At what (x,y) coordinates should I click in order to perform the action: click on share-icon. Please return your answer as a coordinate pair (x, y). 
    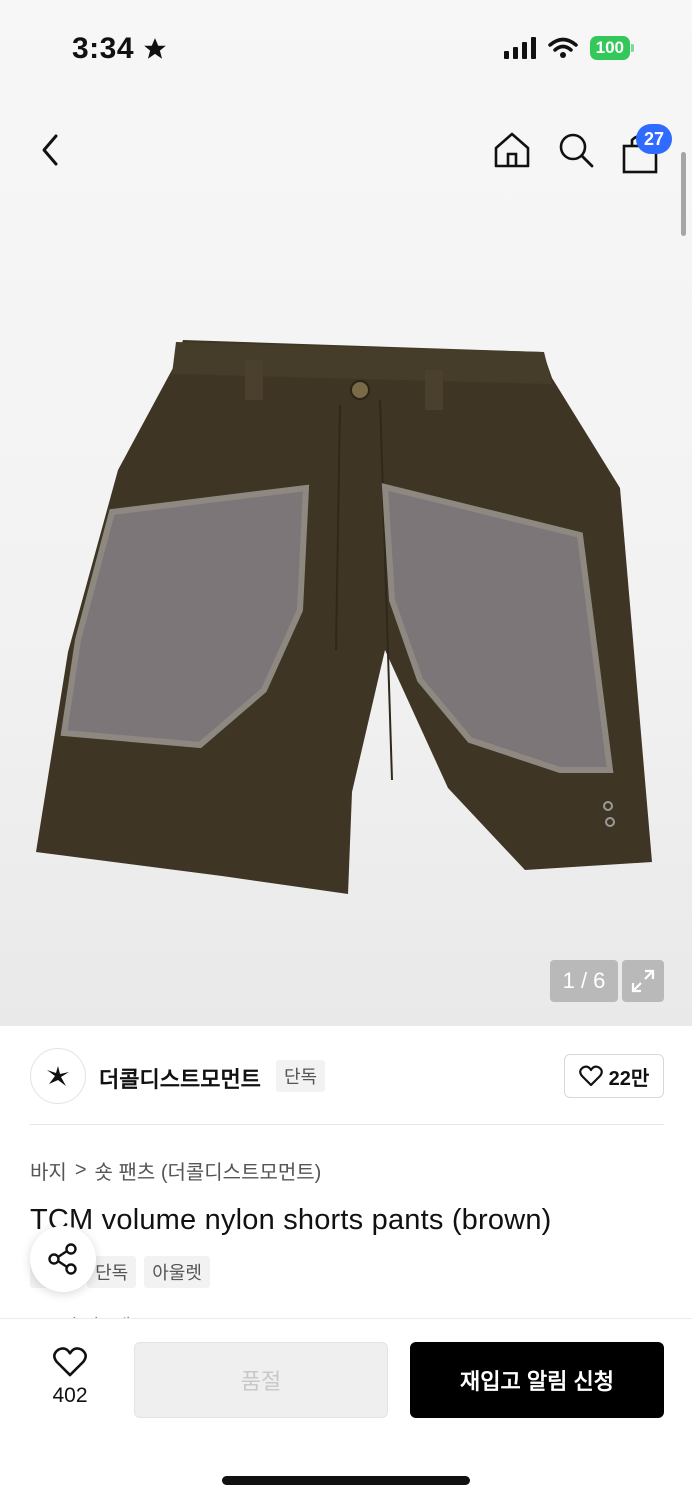
    Looking at the image, I should click on (62, 1259).